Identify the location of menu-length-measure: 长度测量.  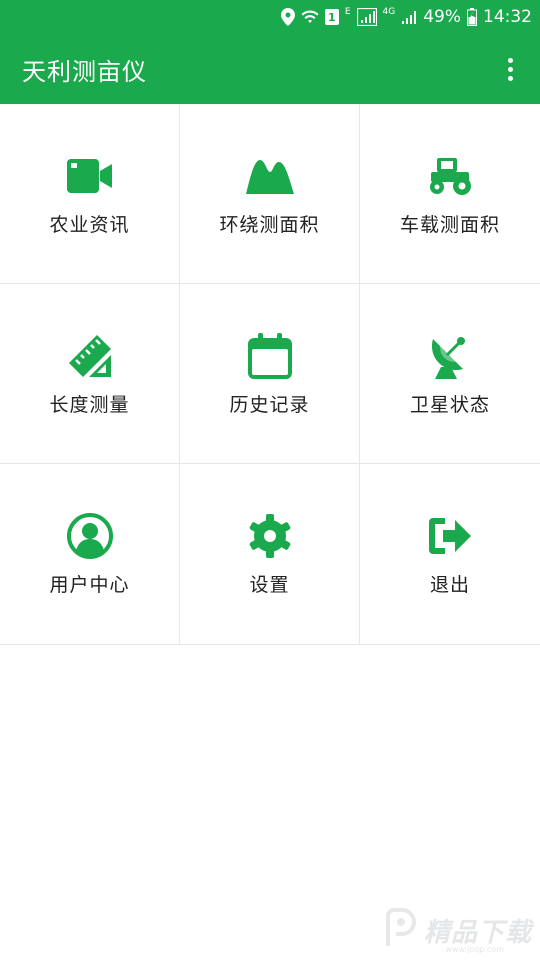
(90, 374).